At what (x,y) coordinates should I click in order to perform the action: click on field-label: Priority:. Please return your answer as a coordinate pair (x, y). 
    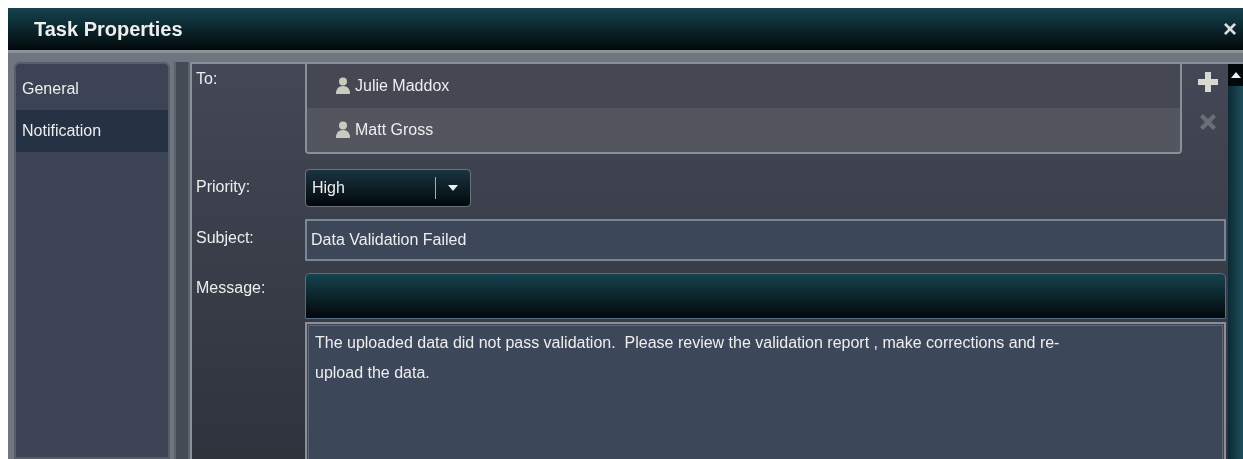
    Looking at the image, I should click on (223, 187).